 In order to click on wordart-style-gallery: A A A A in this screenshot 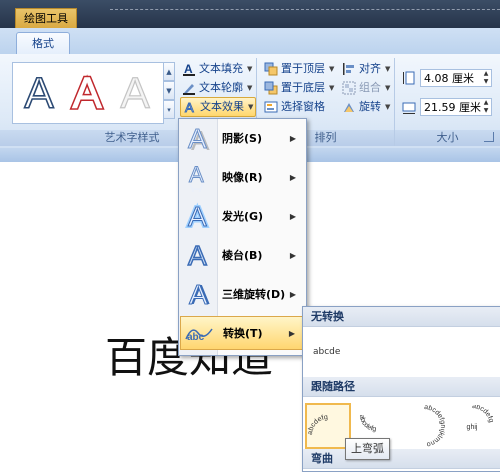, I will do `click(88, 93)`.